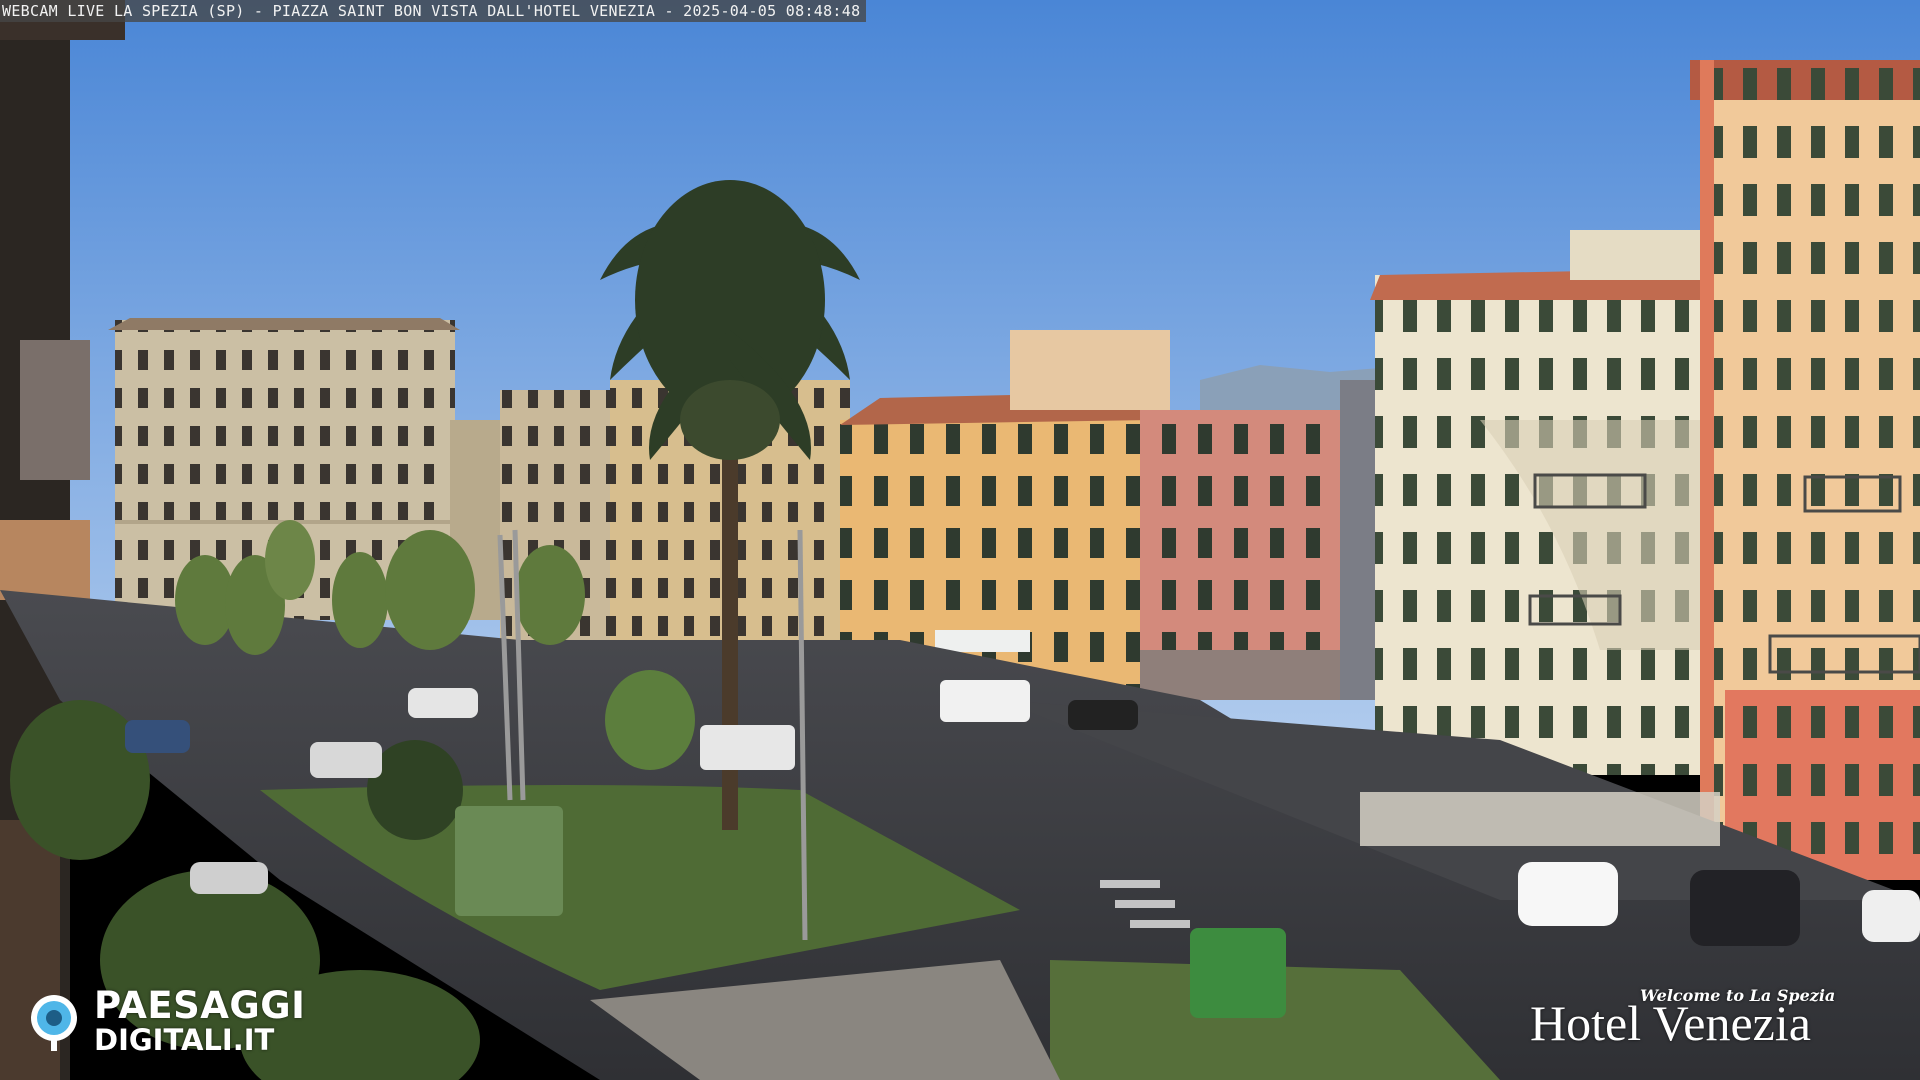 The image size is (1920, 1080). What do you see at coordinates (157, 736) in the screenshot?
I see `blue-car` at bounding box center [157, 736].